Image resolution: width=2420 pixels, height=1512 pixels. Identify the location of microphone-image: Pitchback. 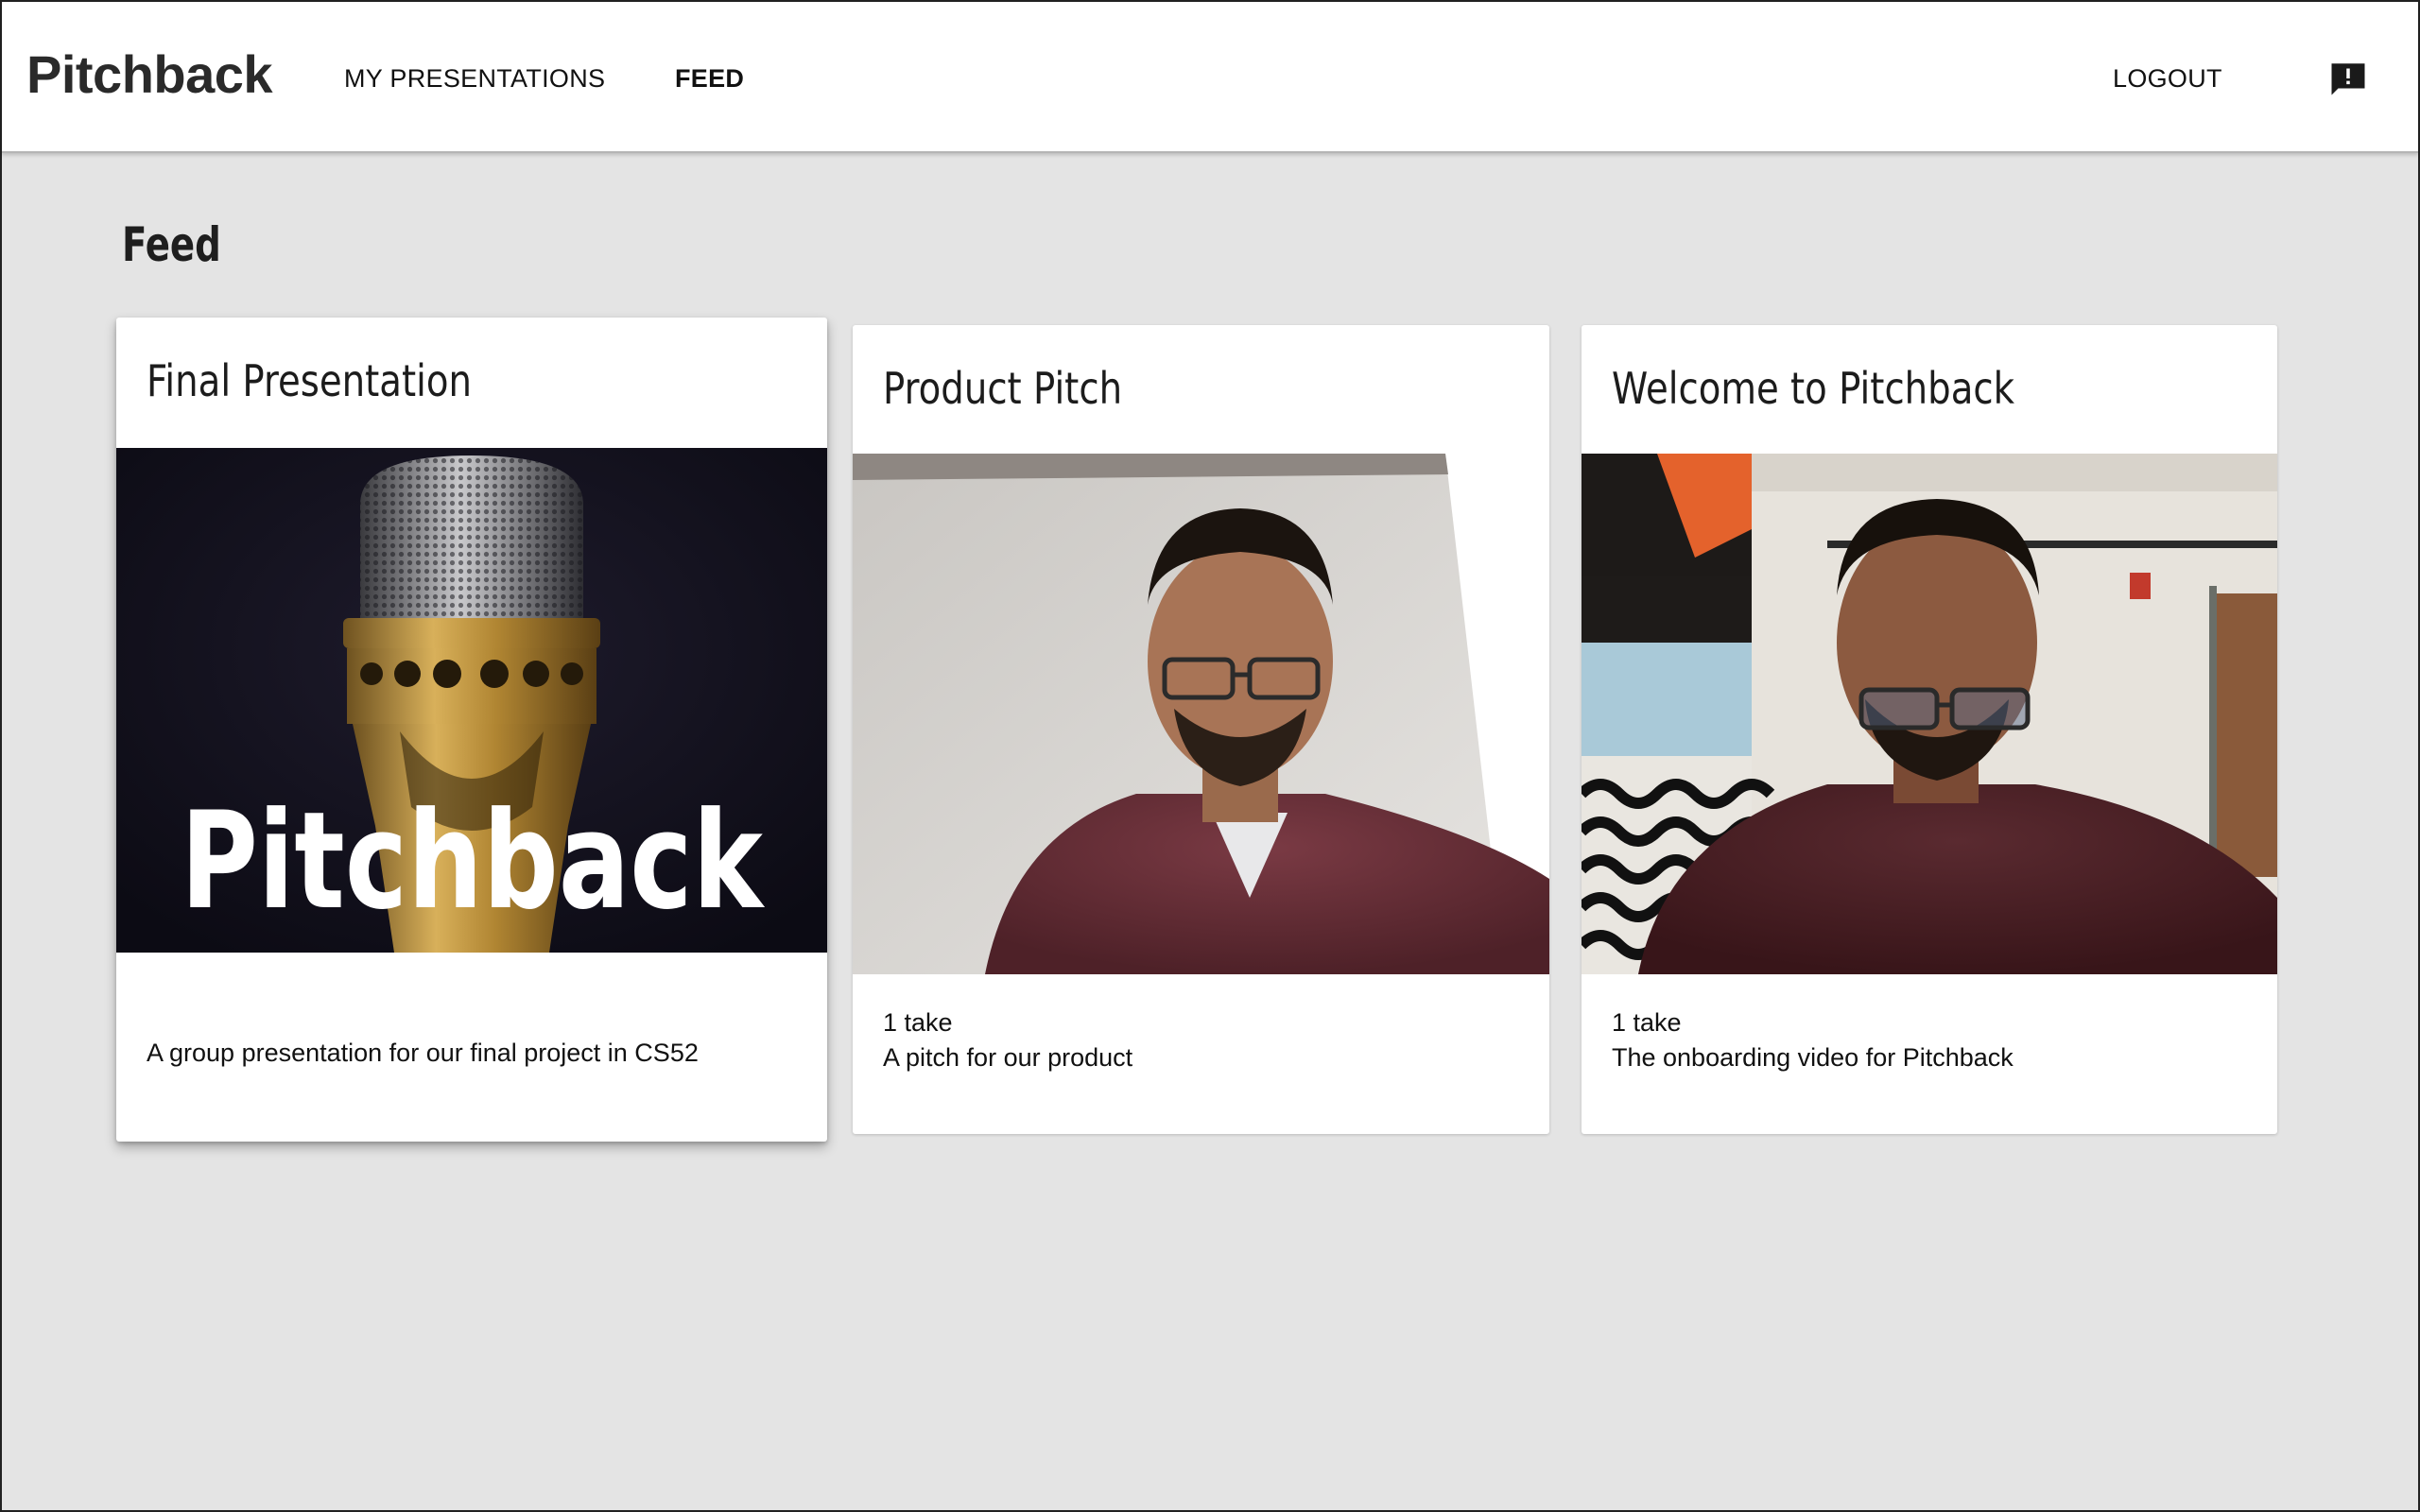
(471, 700).